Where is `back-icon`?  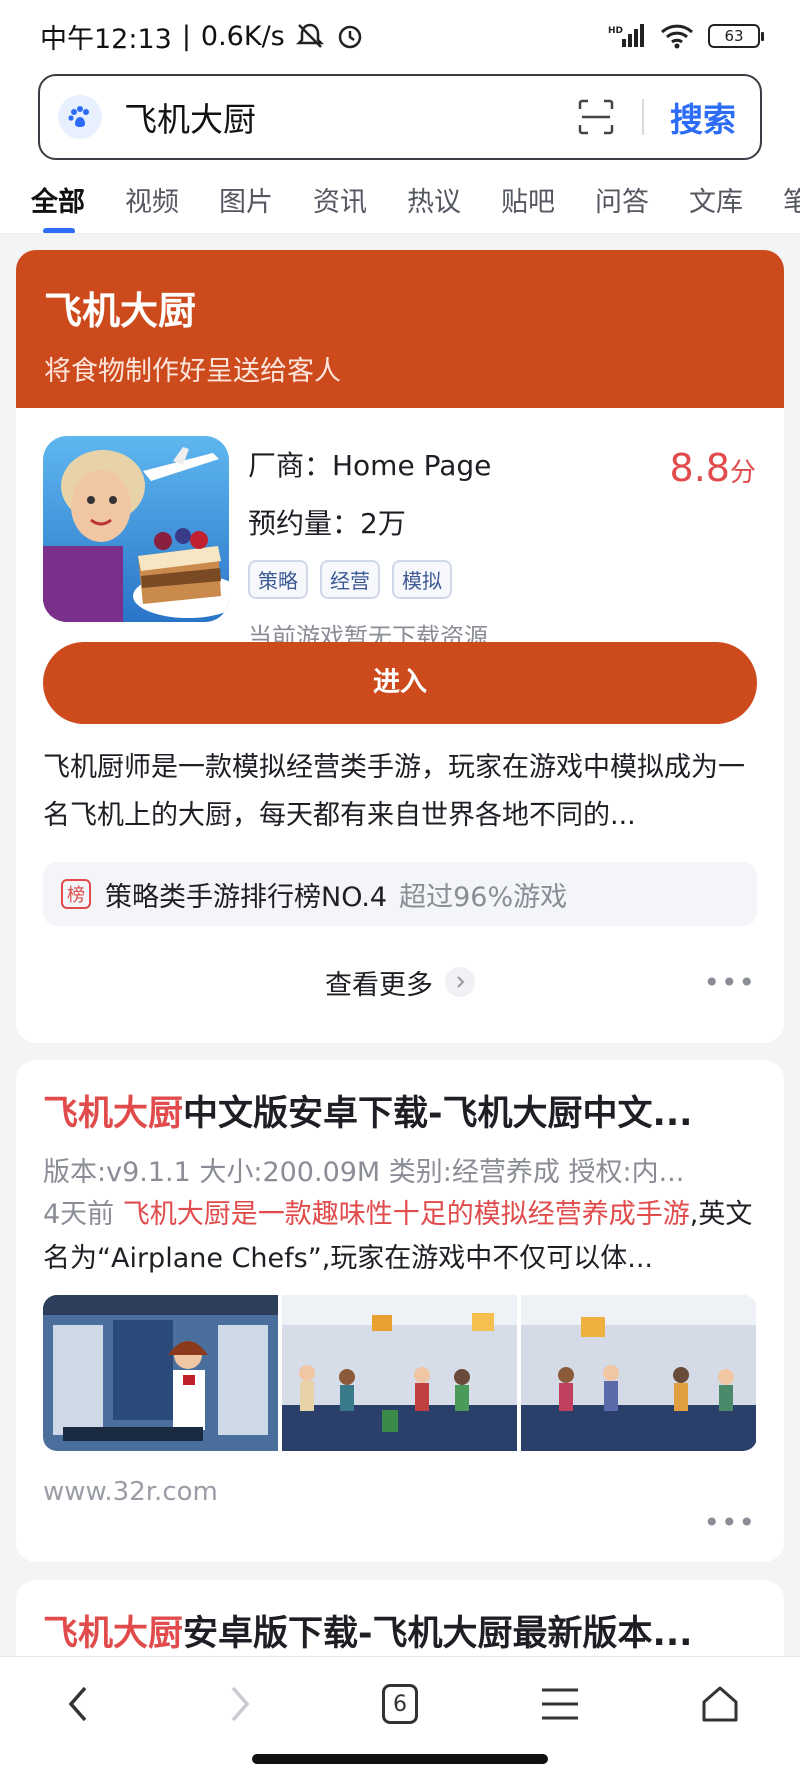 back-icon is located at coordinates (78, 1704).